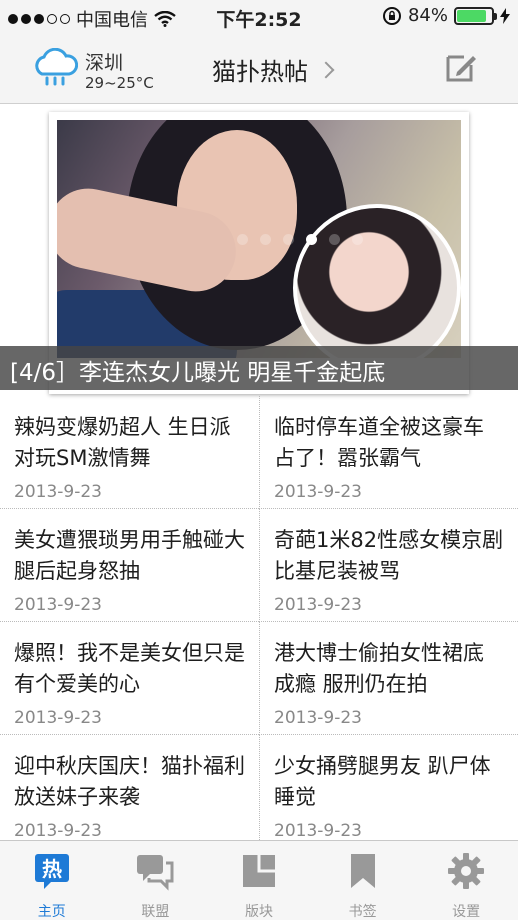 This screenshot has width=518, height=920. Describe the element at coordinates (129, 781) in the screenshot. I see `article-title: 迎中秋庆国庆！猫扑福利放送妹子来袭` at that location.